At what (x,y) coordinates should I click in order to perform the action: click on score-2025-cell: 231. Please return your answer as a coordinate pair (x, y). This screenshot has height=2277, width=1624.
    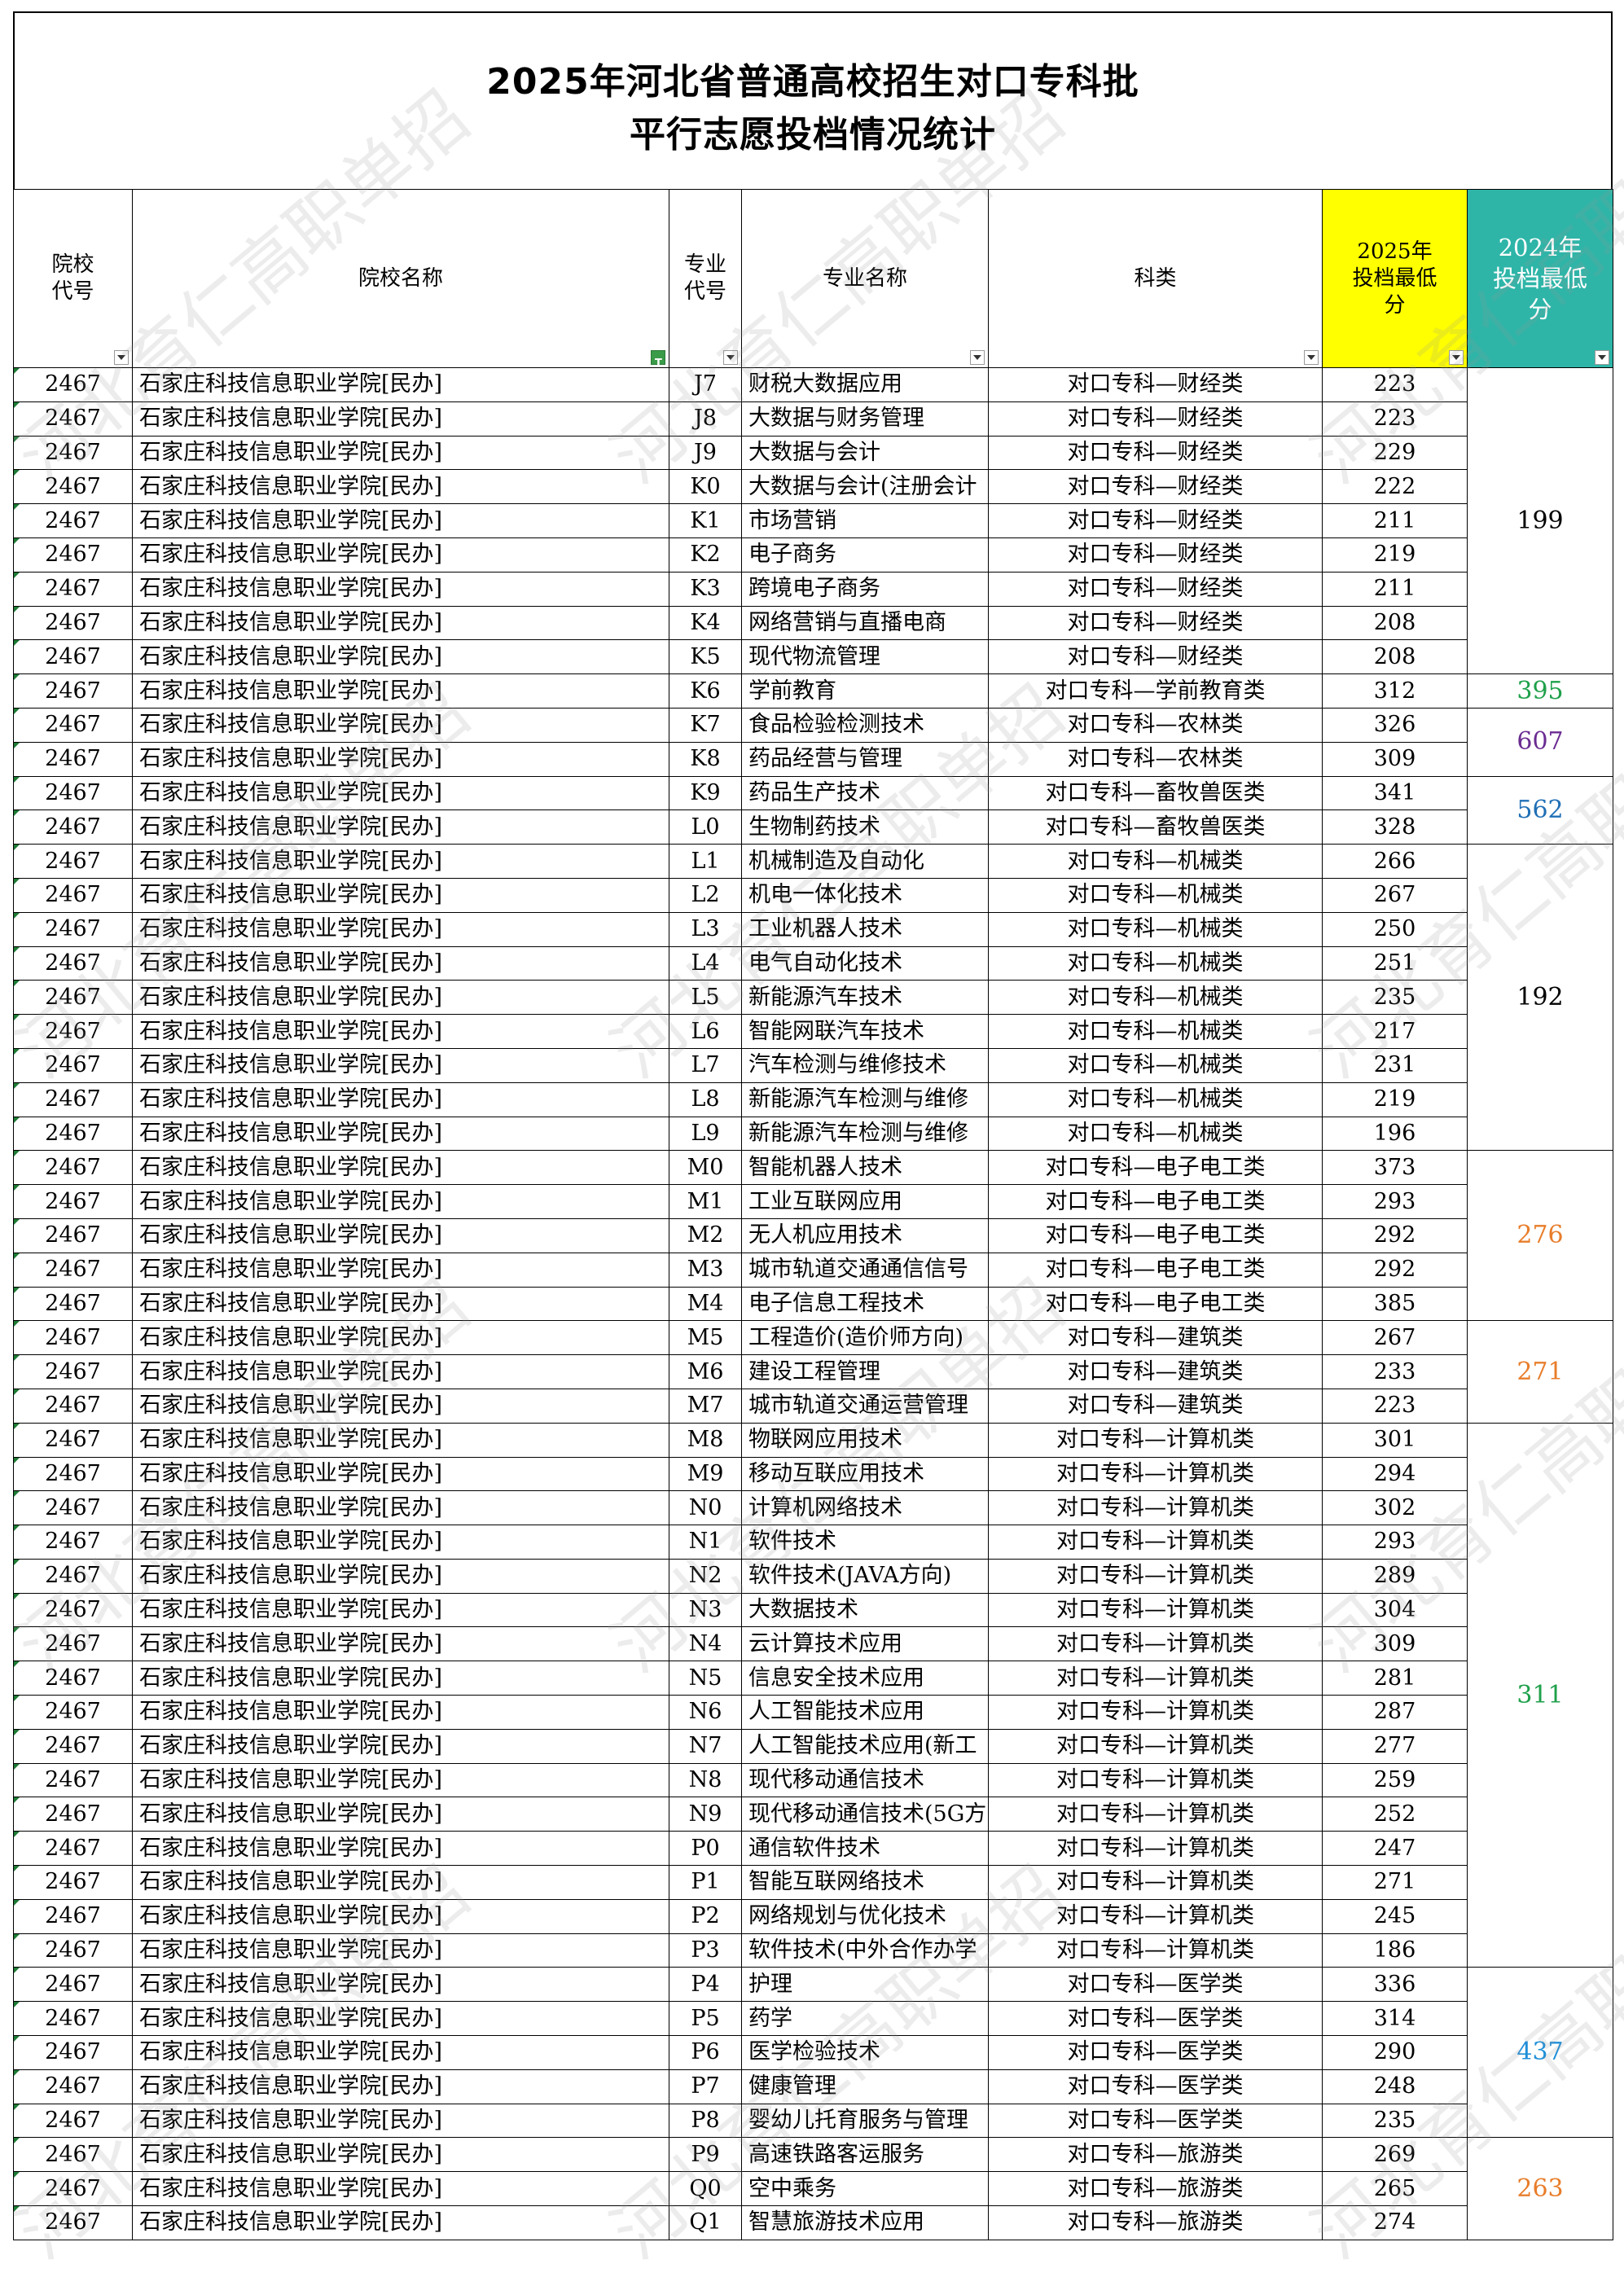
    Looking at the image, I should click on (1395, 1065).